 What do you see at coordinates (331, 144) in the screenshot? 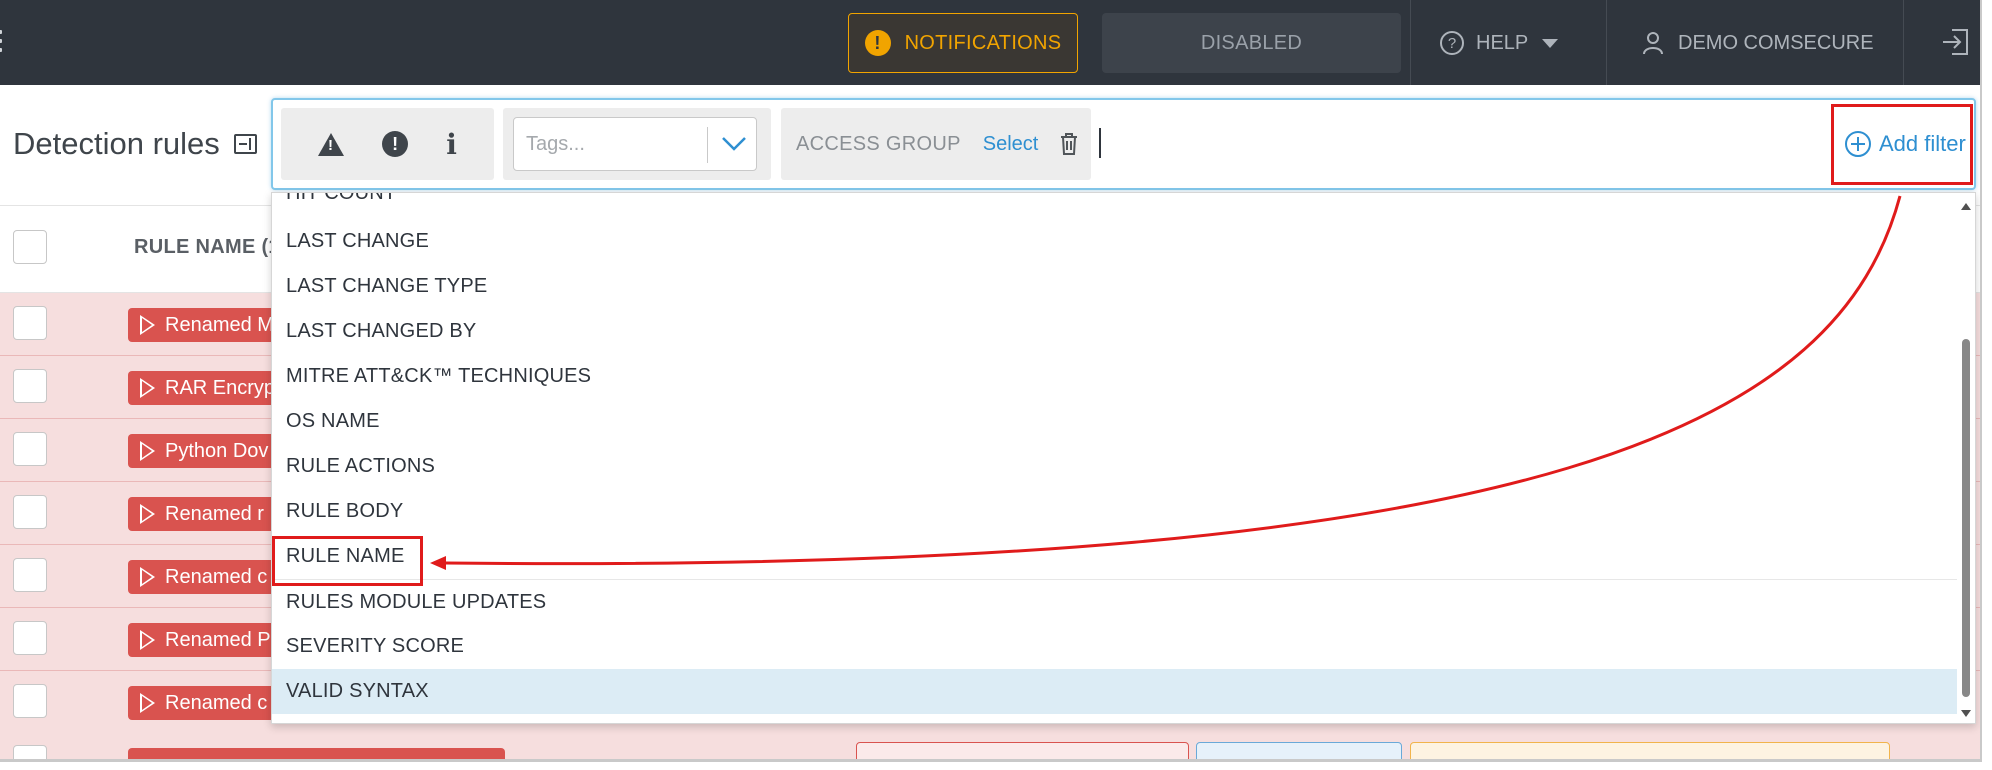
I see `warning-triangle-icon` at bounding box center [331, 144].